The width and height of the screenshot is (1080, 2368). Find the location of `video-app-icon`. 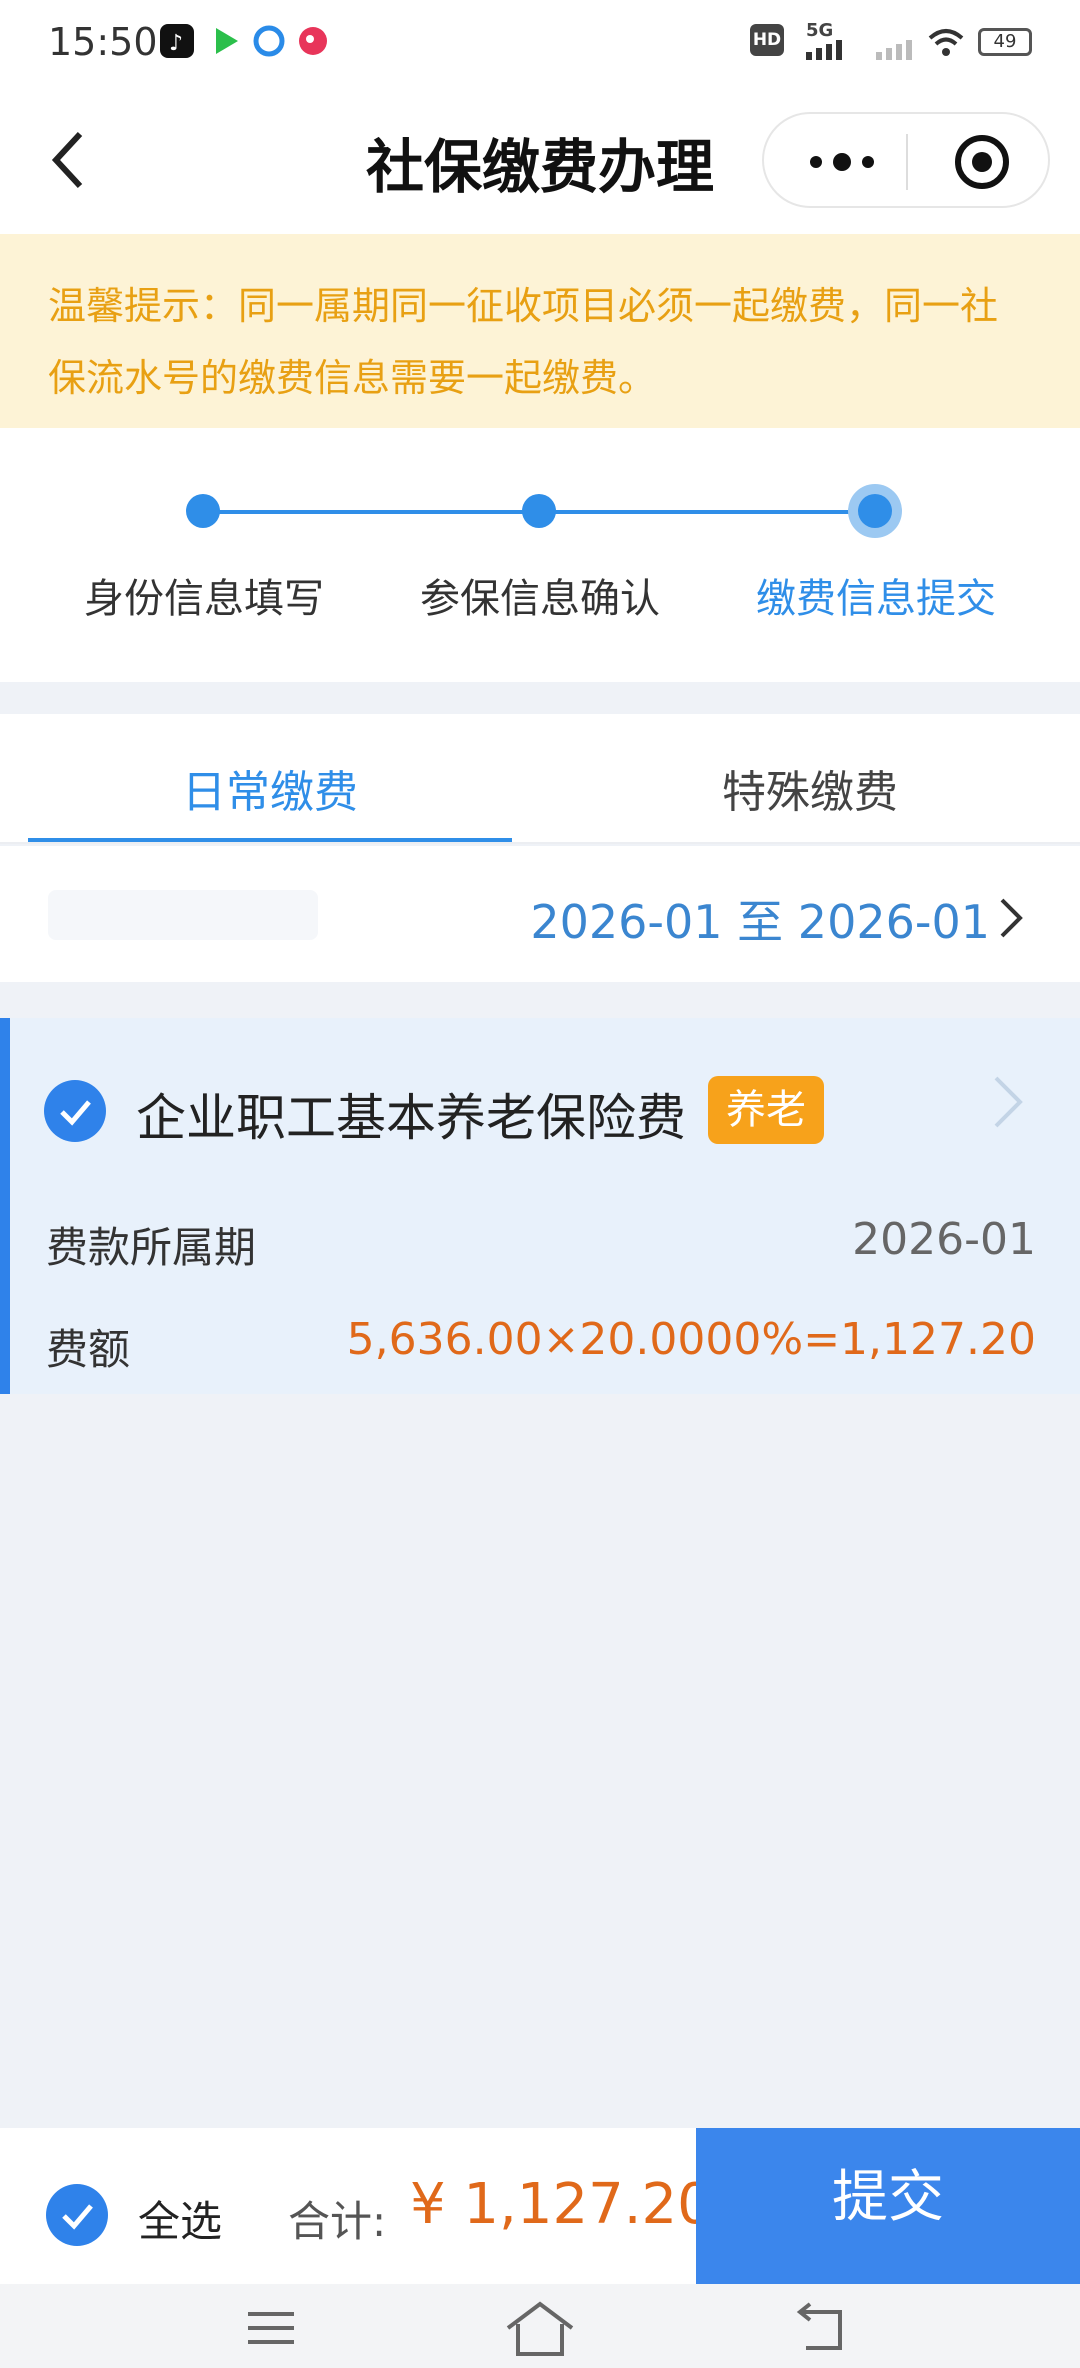

video-app-icon is located at coordinates (225, 41).